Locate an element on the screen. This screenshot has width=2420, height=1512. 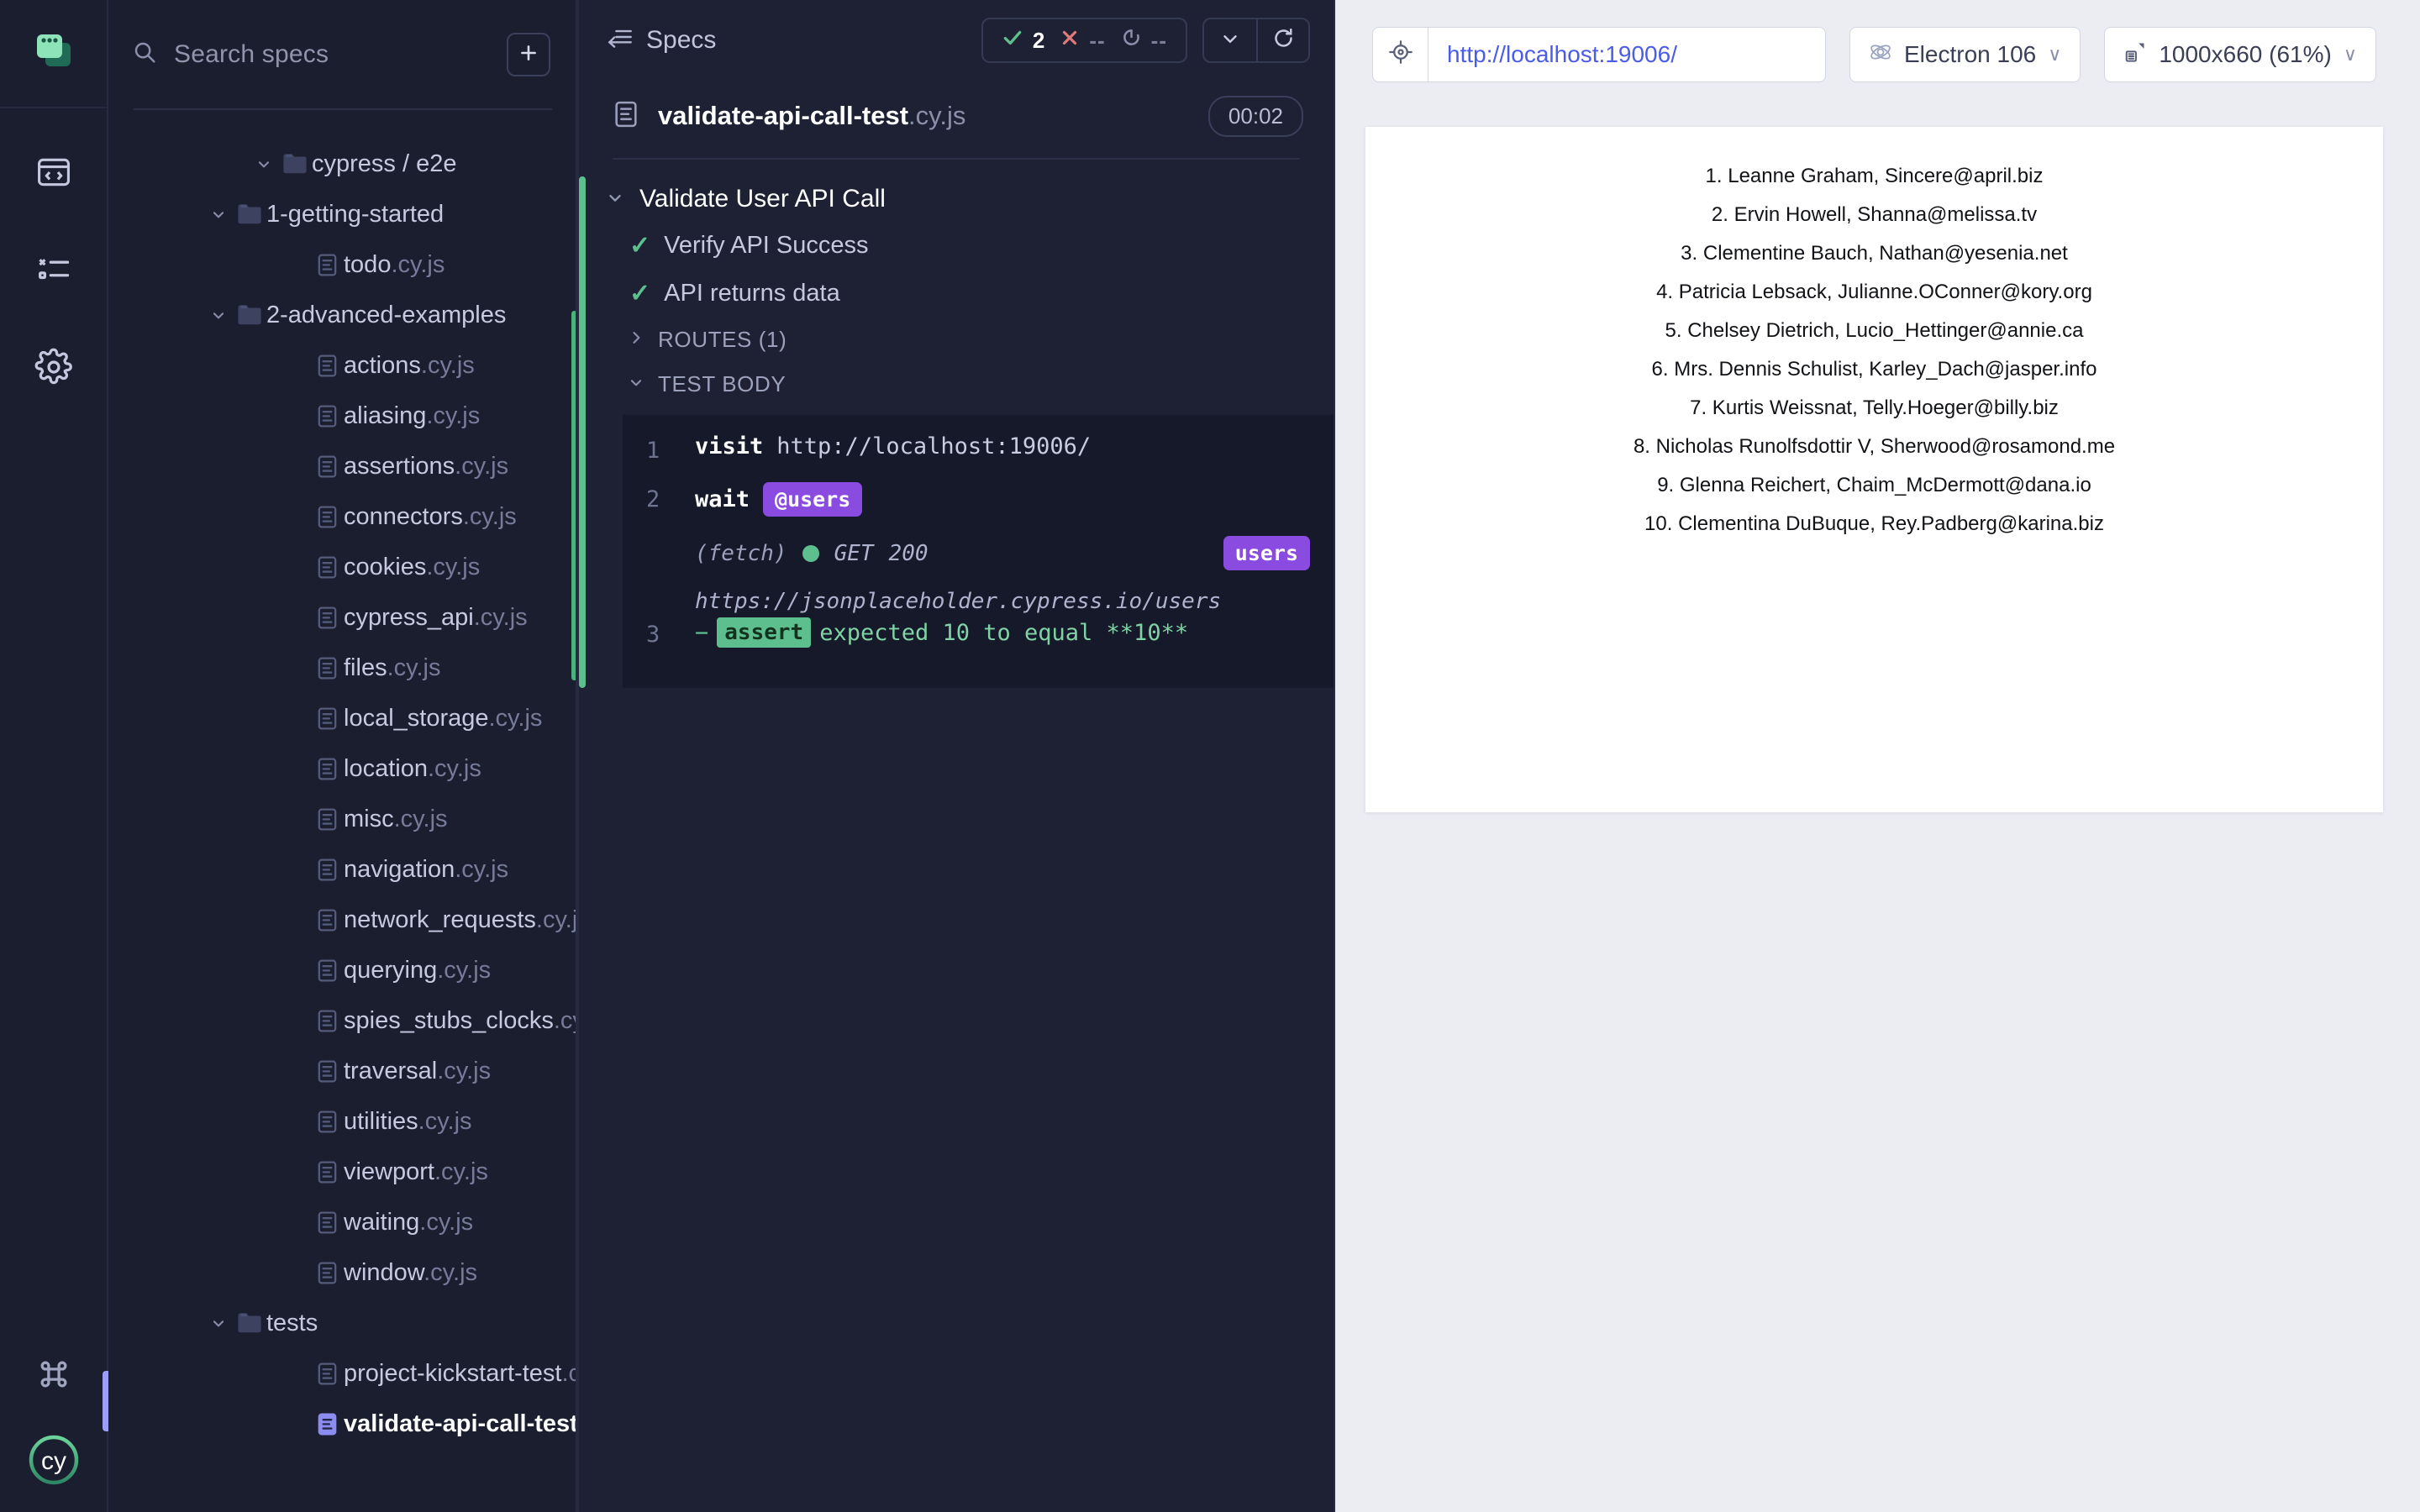
spec-file-row: viewport.cy.js is located at coordinates (342, 1172).